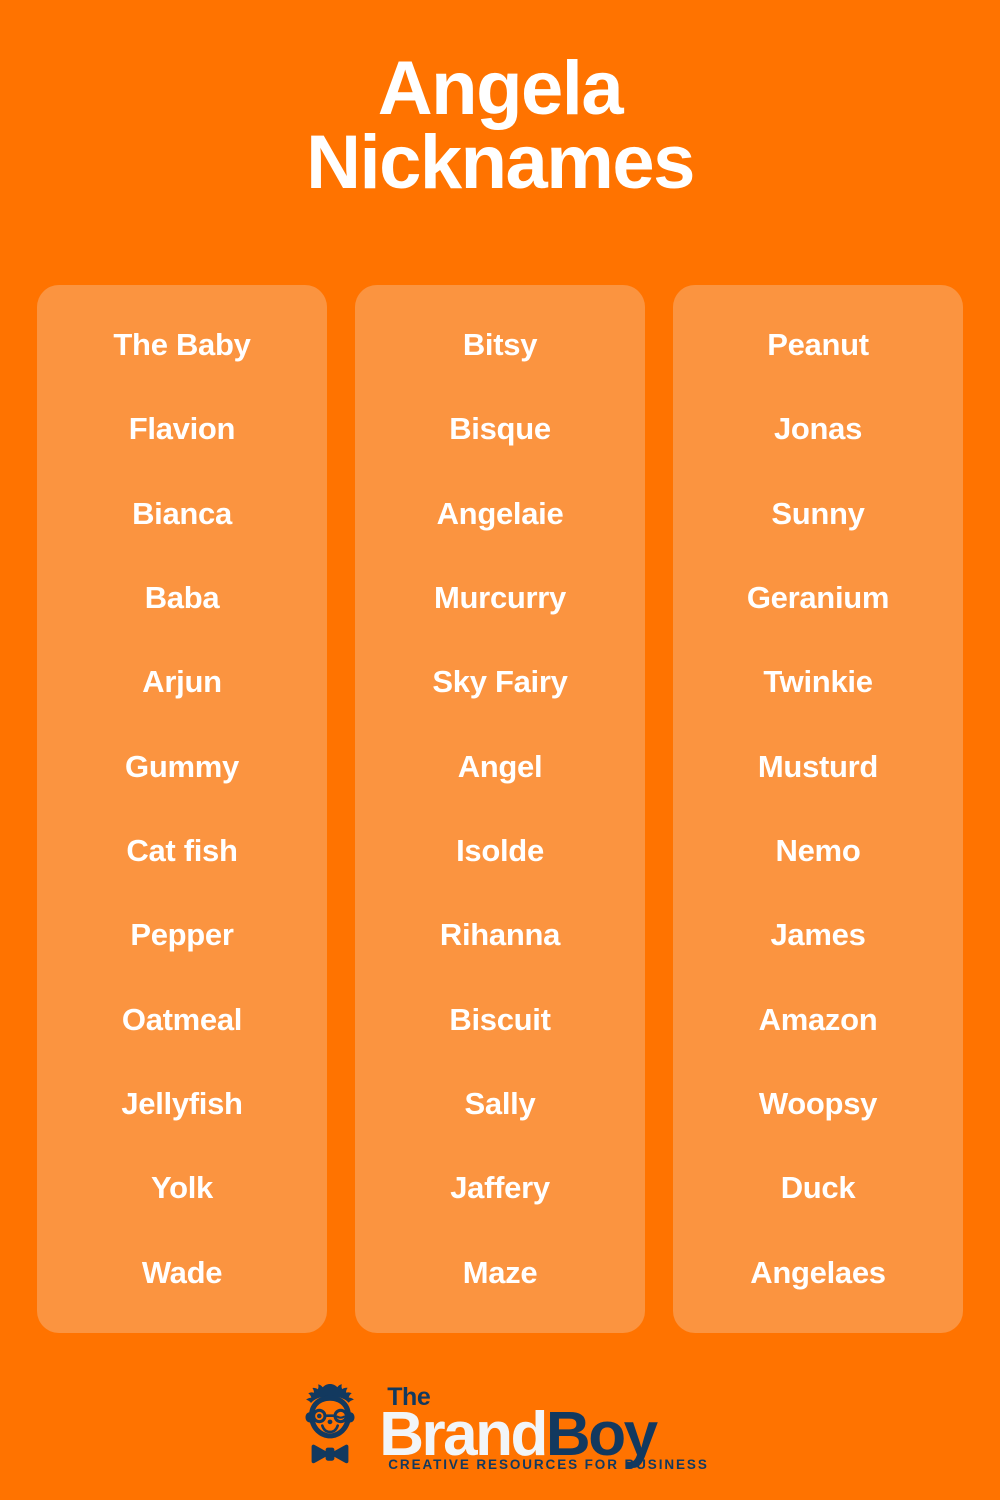 The width and height of the screenshot is (1000, 1500). Describe the element at coordinates (818, 1272) in the screenshot. I see `list-item: Angelaes` at that location.